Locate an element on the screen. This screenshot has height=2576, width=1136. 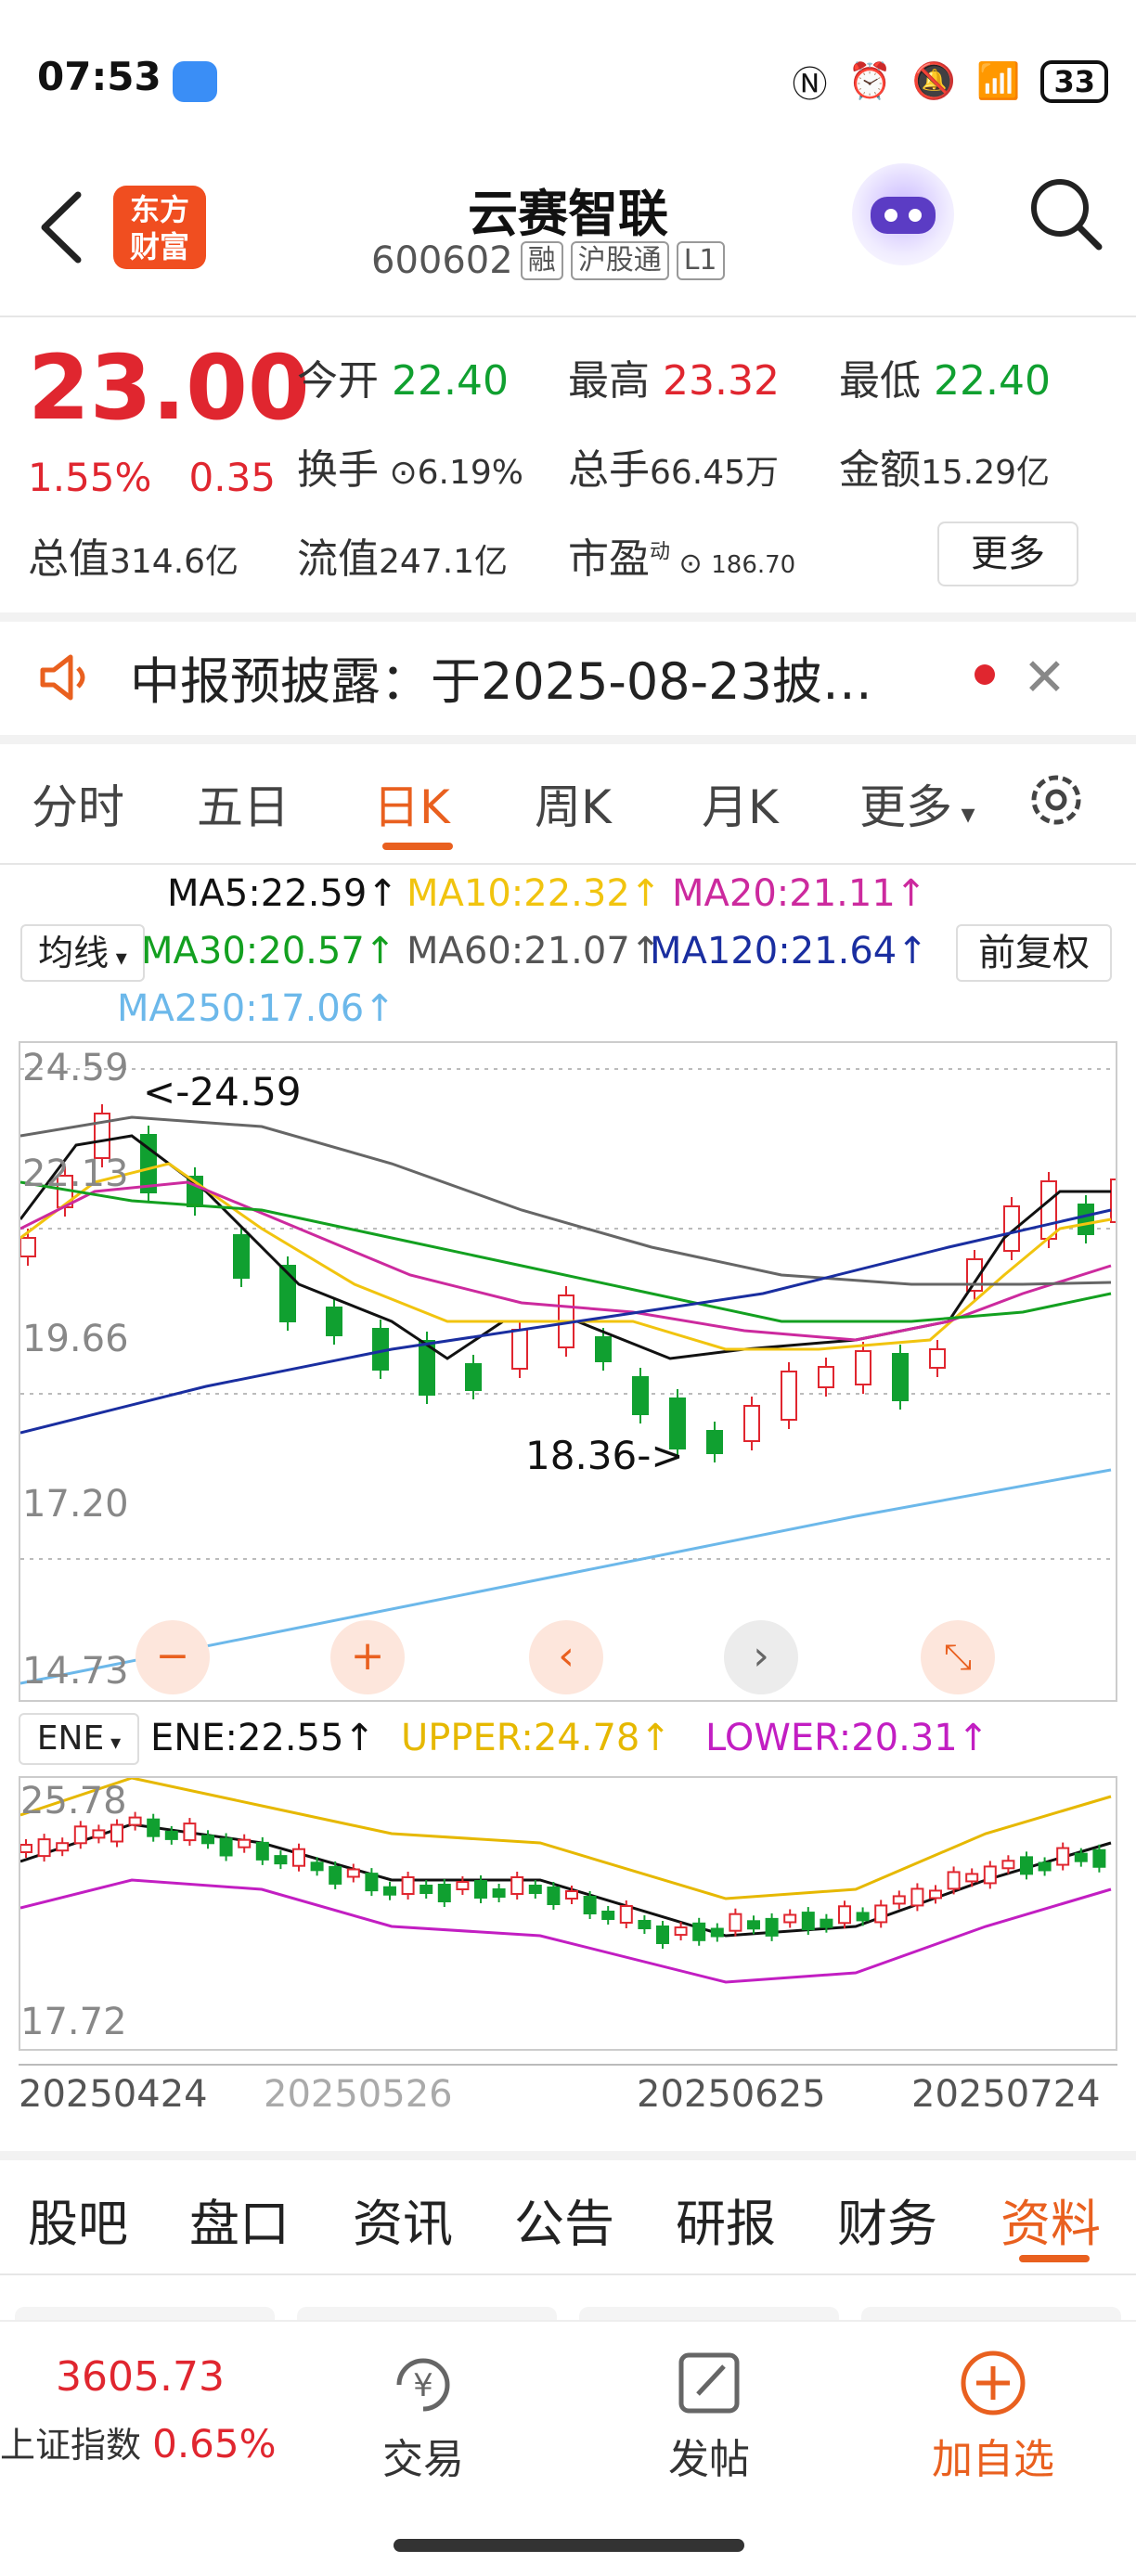
tab-more: 更多 ▾ is located at coordinates (917, 803).